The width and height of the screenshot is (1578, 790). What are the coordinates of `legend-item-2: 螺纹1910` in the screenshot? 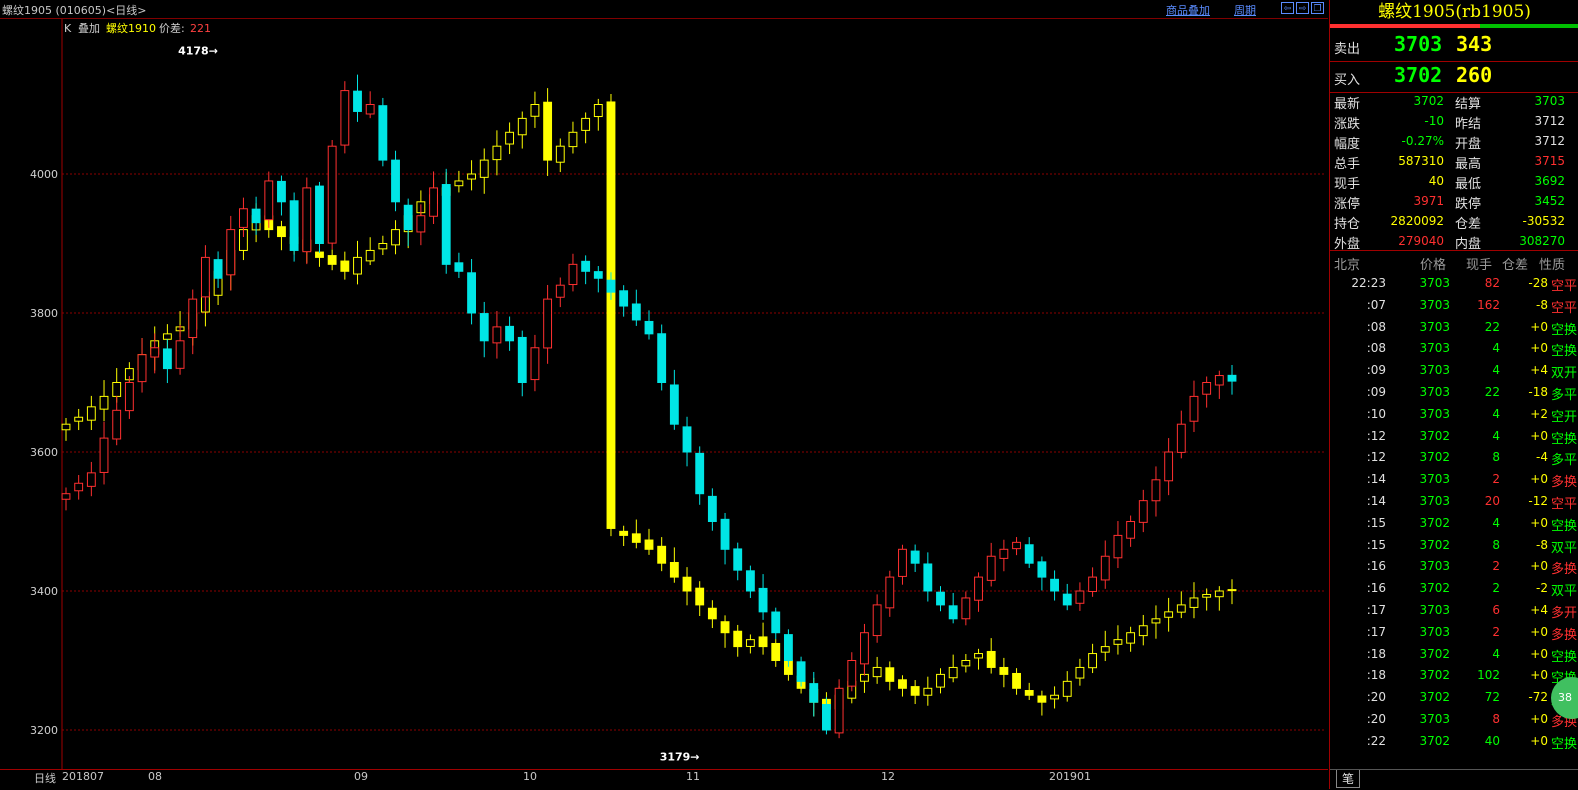 It's located at (131, 28).